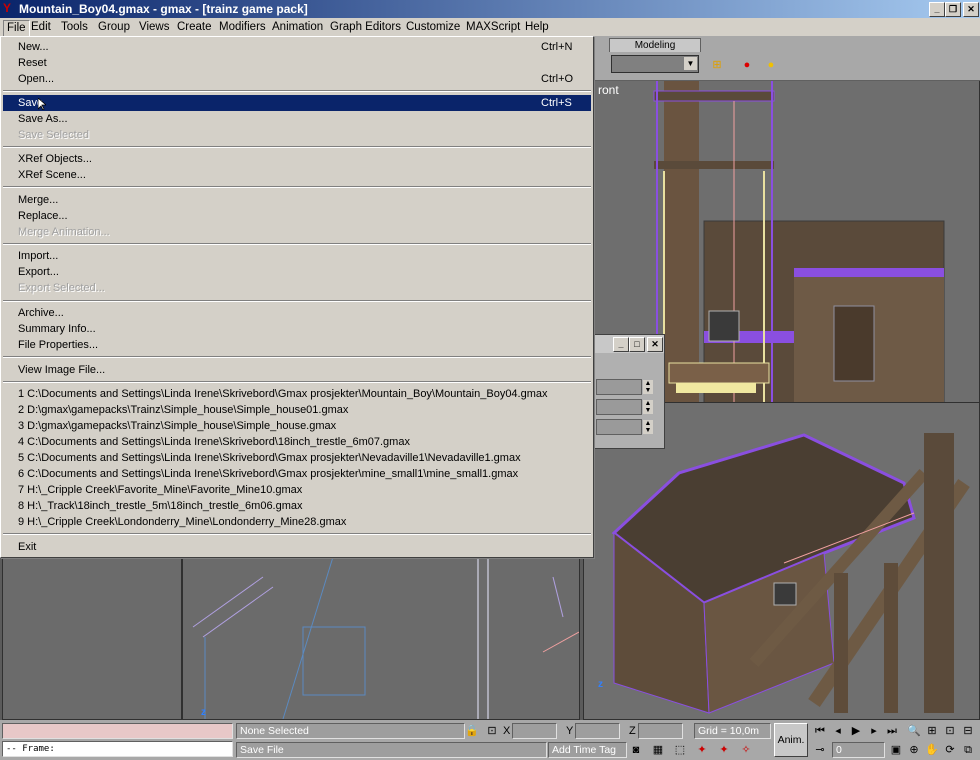 The width and height of the screenshot is (980, 760). Describe the element at coordinates (971, 9) in the screenshot. I see `close-button: ✕` at that location.